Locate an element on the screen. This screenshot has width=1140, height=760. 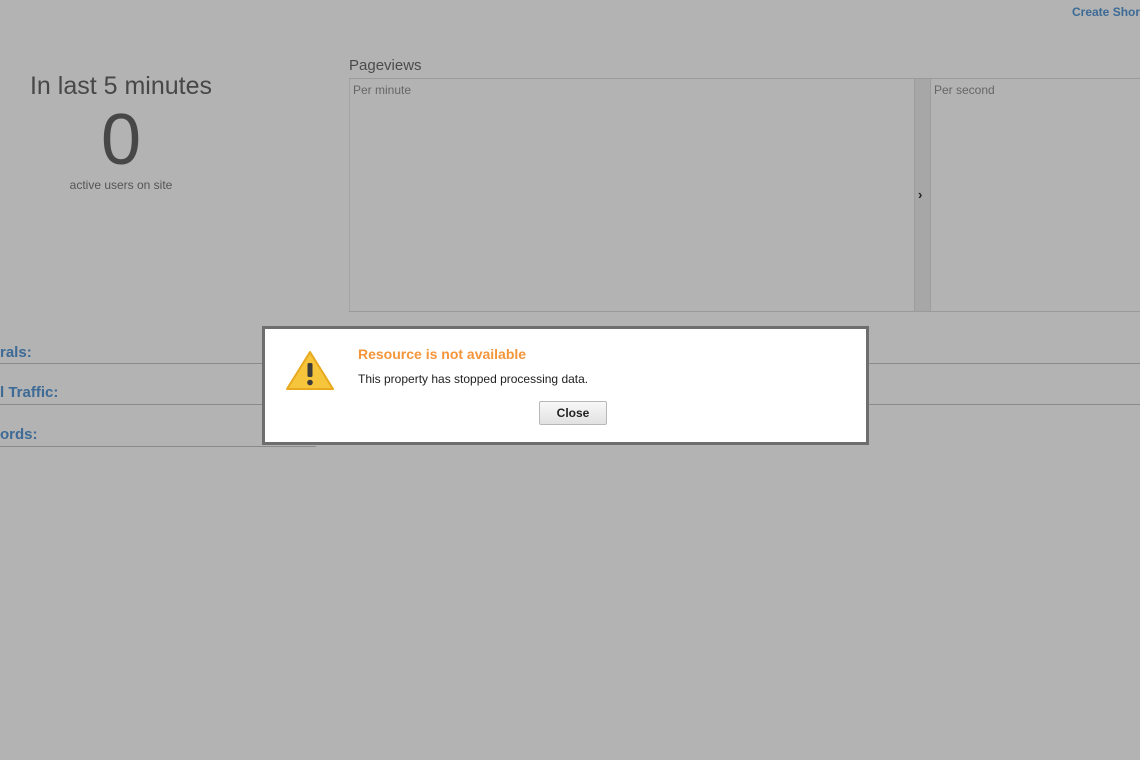
pageviews-title: Pageviews is located at coordinates (744, 67).